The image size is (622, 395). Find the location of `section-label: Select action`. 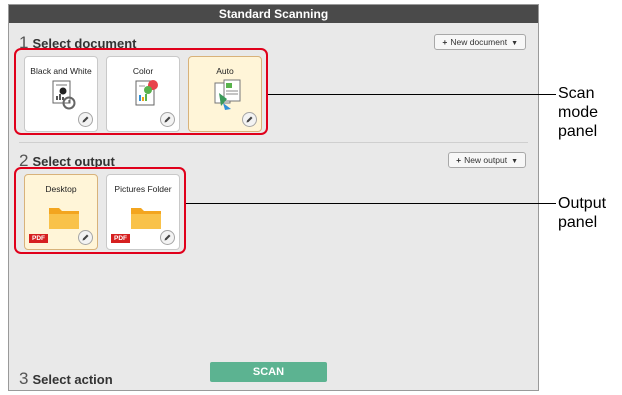

section-label: Select action is located at coordinates (72, 379).